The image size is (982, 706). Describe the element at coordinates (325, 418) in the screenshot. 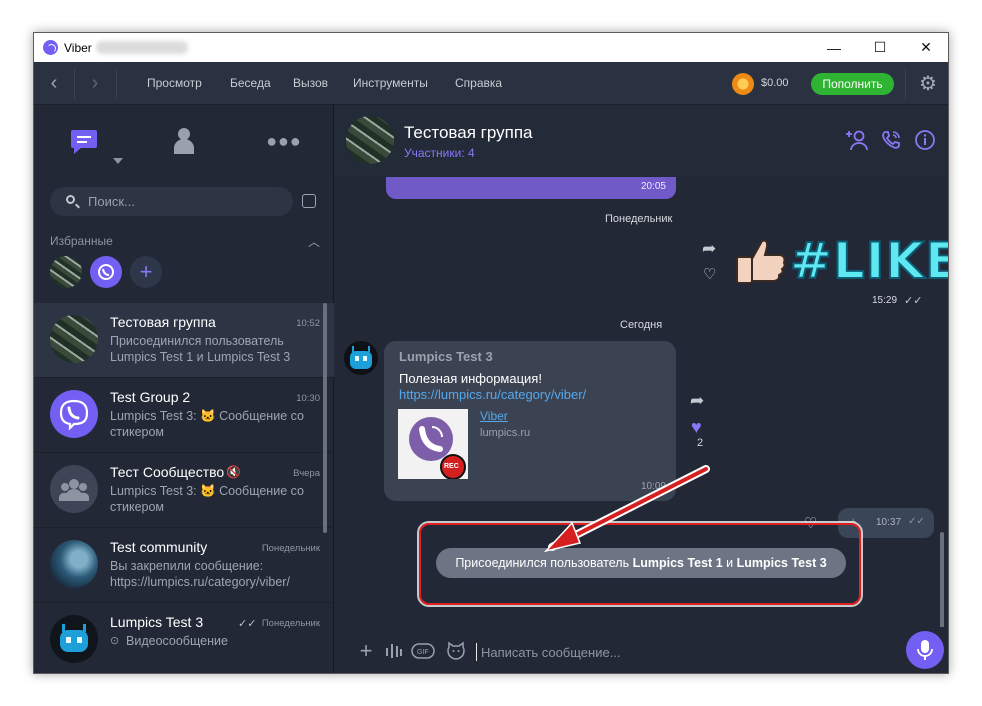

I see `sidebar-scrollbar` at that location.